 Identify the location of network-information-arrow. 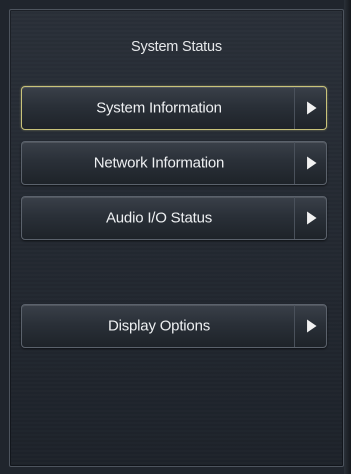
(310, 163).